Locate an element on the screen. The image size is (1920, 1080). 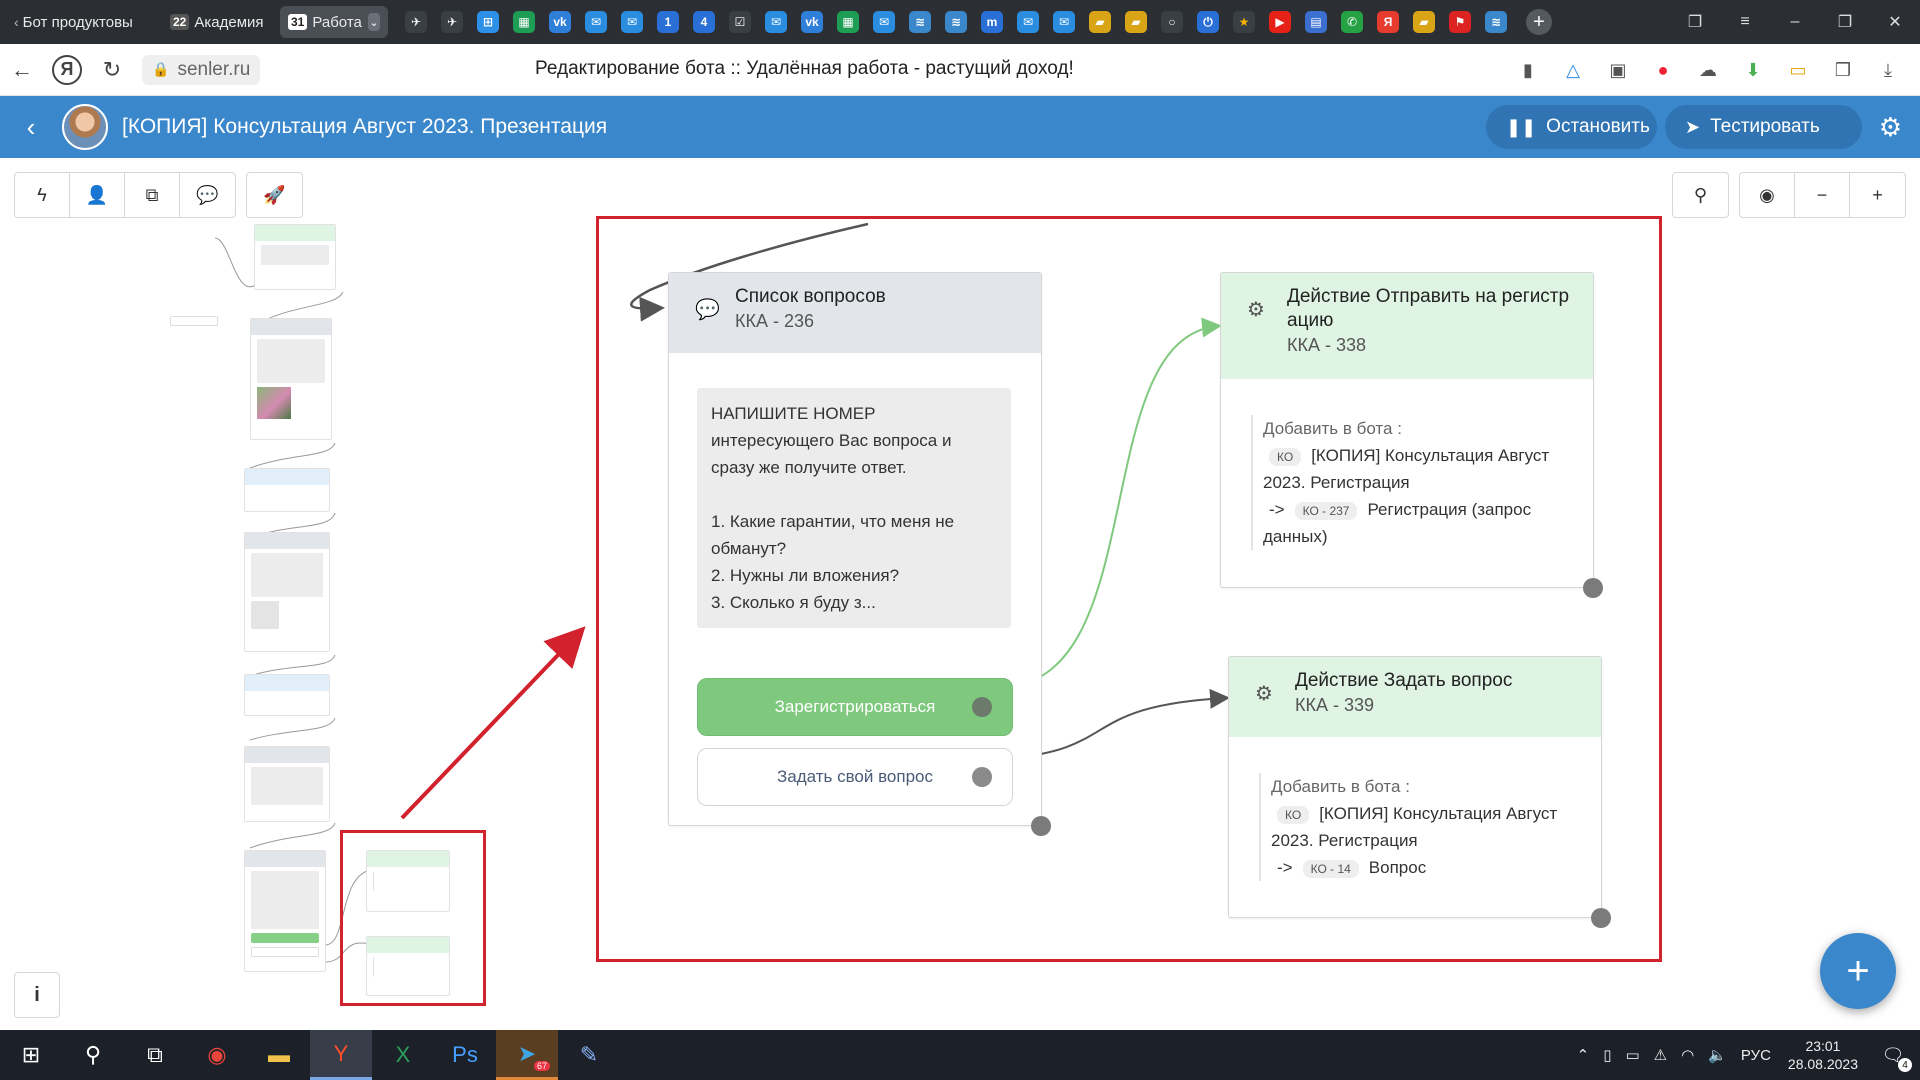
network-error-icon: ⚠ is located at coordinates (1660, 1055).